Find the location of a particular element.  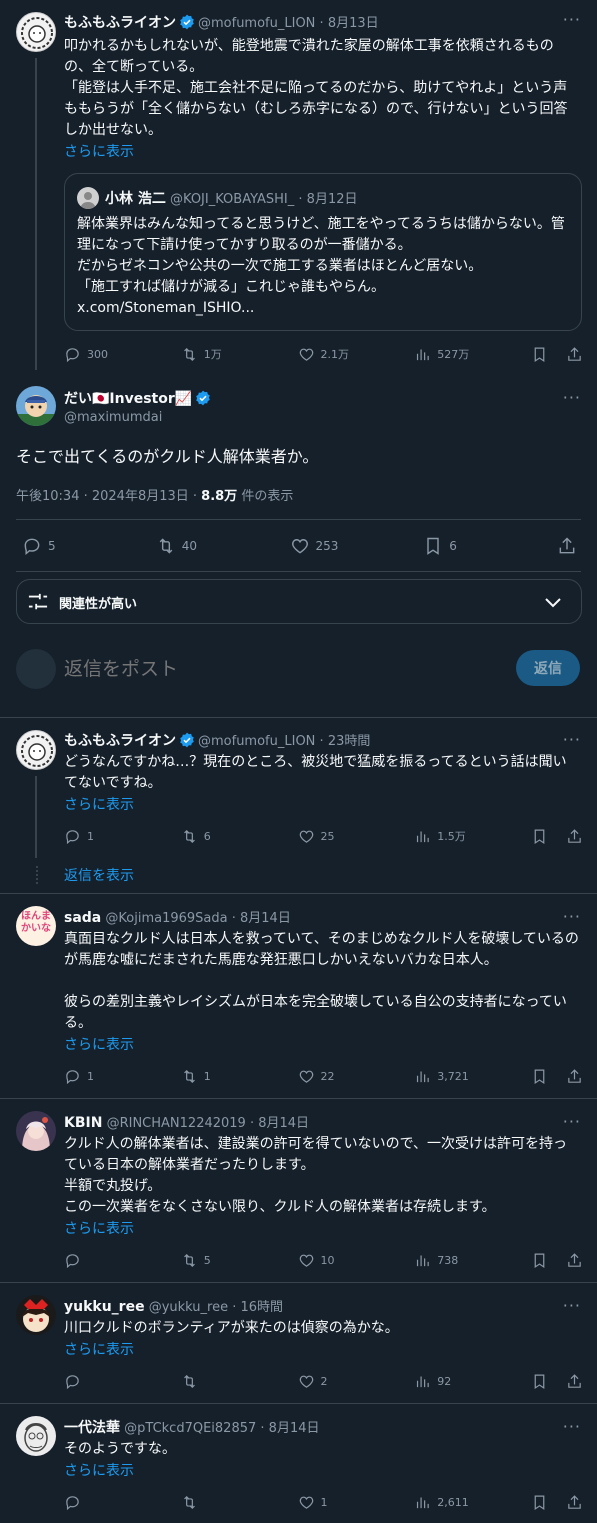

author-handle: @yukku_ree is located at coordinates (188, 1307).